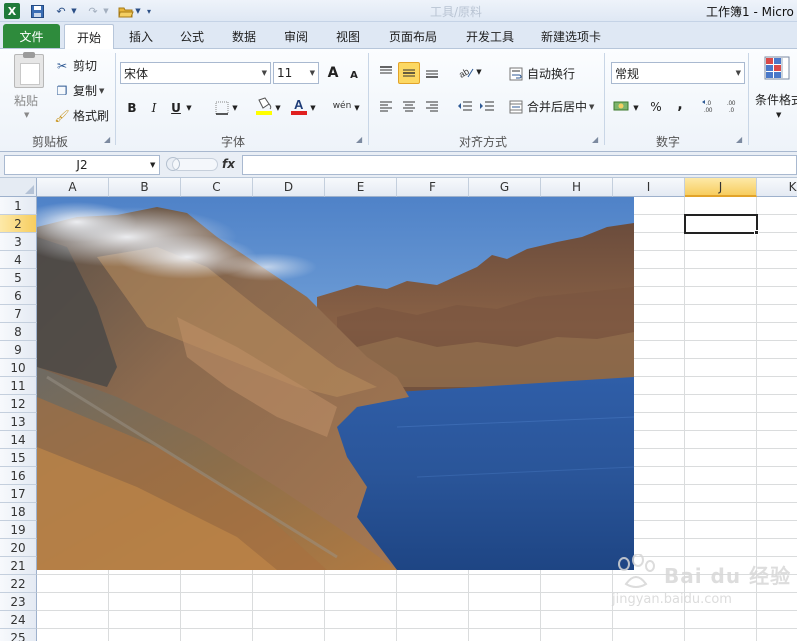  What do you see at coordinates (217, 187) in the screenshot?
I see `column-header-c: C` at bounding box center [217, 187].